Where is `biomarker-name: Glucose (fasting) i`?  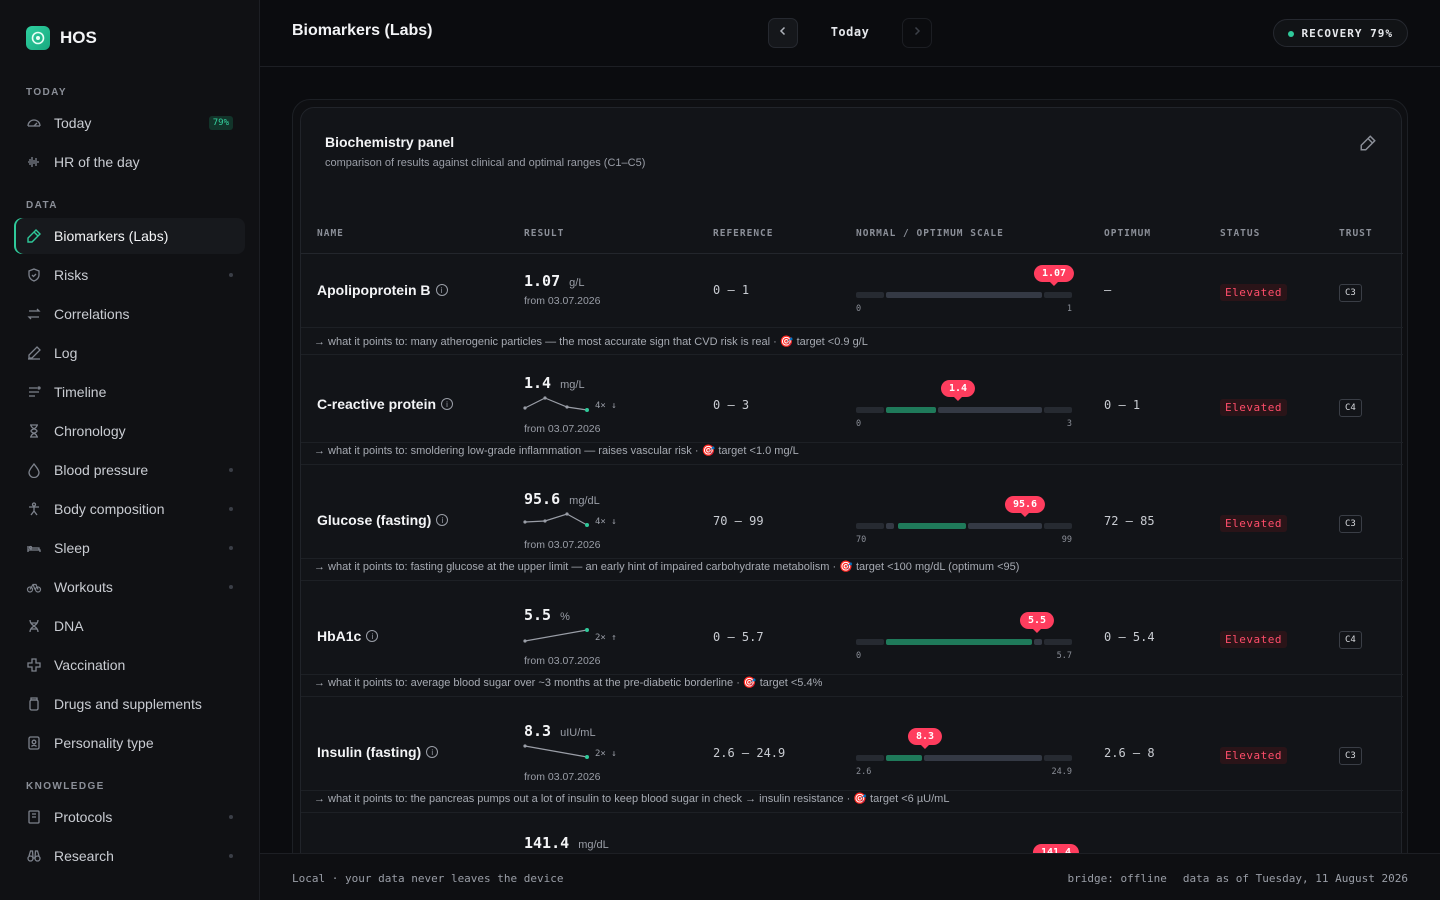 biomarker-name: Glucose (fasting) i is located at coordinates (383, 520).